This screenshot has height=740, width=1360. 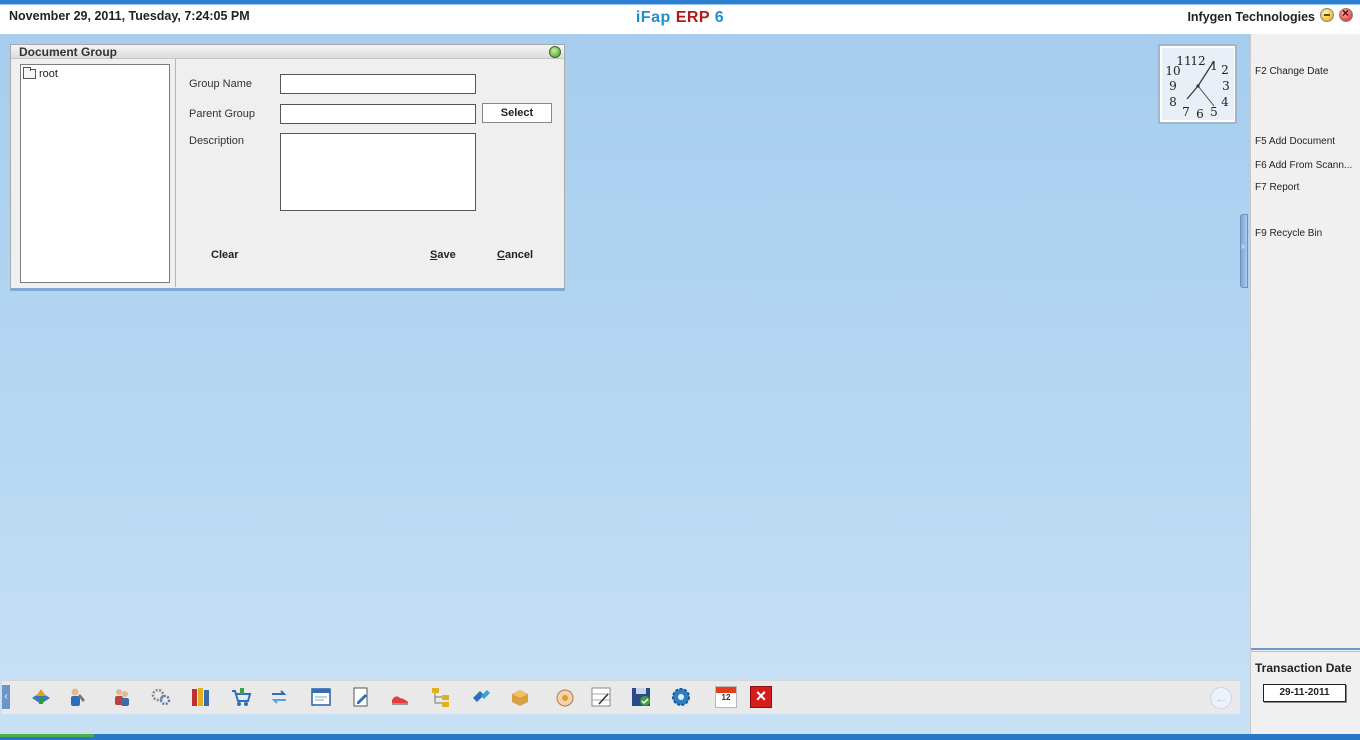 I want to click on group-tree: root, so click(x=95, y=173).